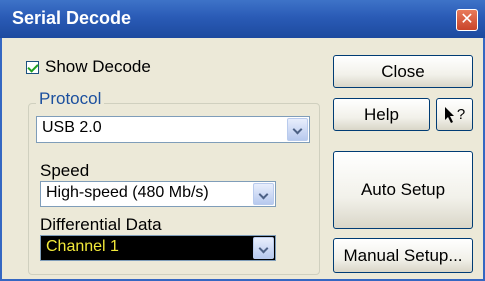  What do you see at coordinates (461, 114) in the screenshot?
I see `question-mark-icon: ?` at bounding box center [461, 114].